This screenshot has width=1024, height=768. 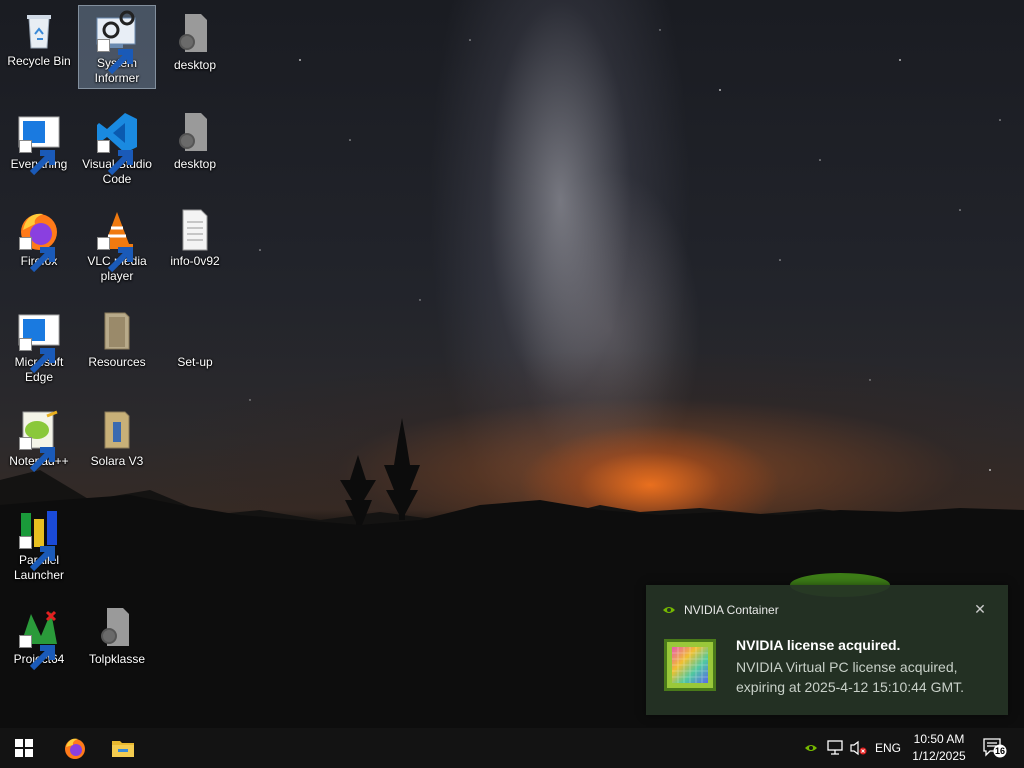 What do you see at coordinates (939, 739) in the screenshot?
I see `clock-time: 10:50 AM` at bounding box center [939, 739].